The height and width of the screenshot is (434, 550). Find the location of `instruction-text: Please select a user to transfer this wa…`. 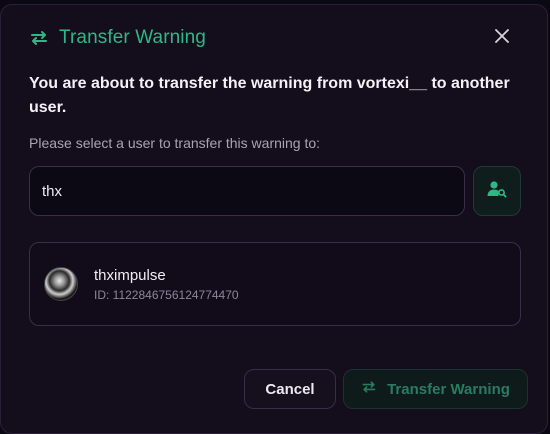

instruction-text: Please select a user to transfer this wa… is located at coordinates (175, 143).